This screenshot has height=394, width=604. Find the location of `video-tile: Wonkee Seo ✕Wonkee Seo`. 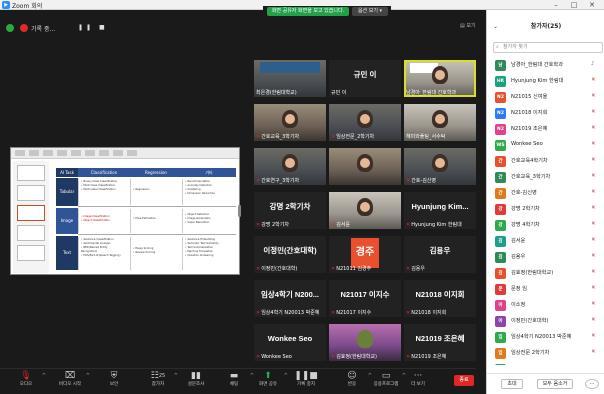

video-tile: Wonkee Seo ✕Wonkee Seo is located at coordinates (290, 342).